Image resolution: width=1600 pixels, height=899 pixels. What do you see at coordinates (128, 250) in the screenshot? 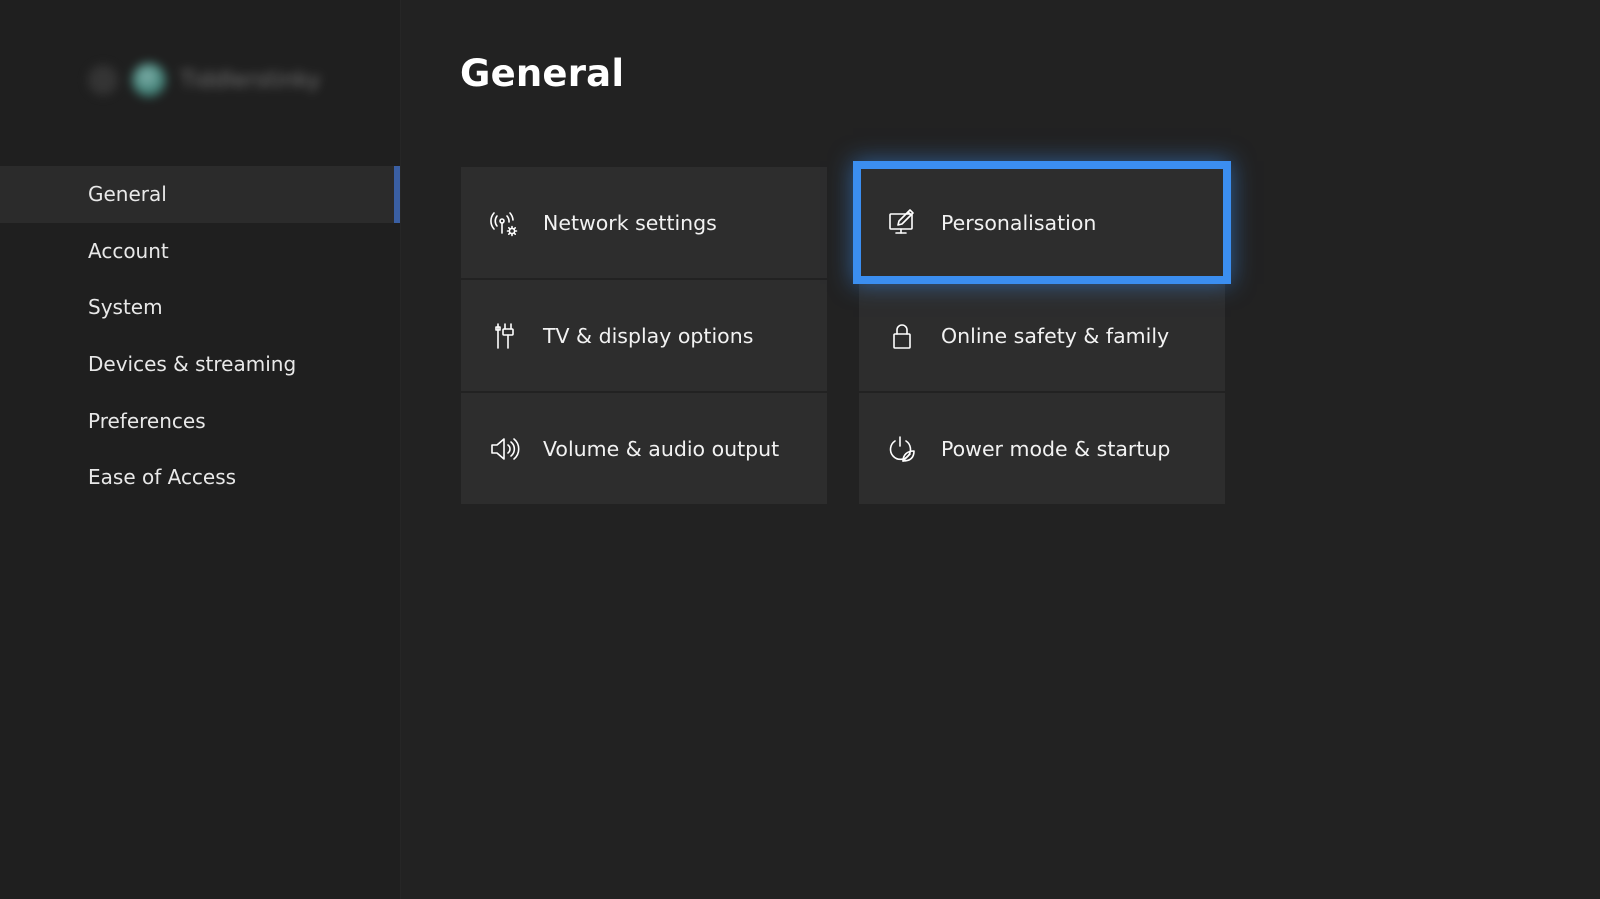
I see `nav-item-label: Account` at bounding box center [128, 250].